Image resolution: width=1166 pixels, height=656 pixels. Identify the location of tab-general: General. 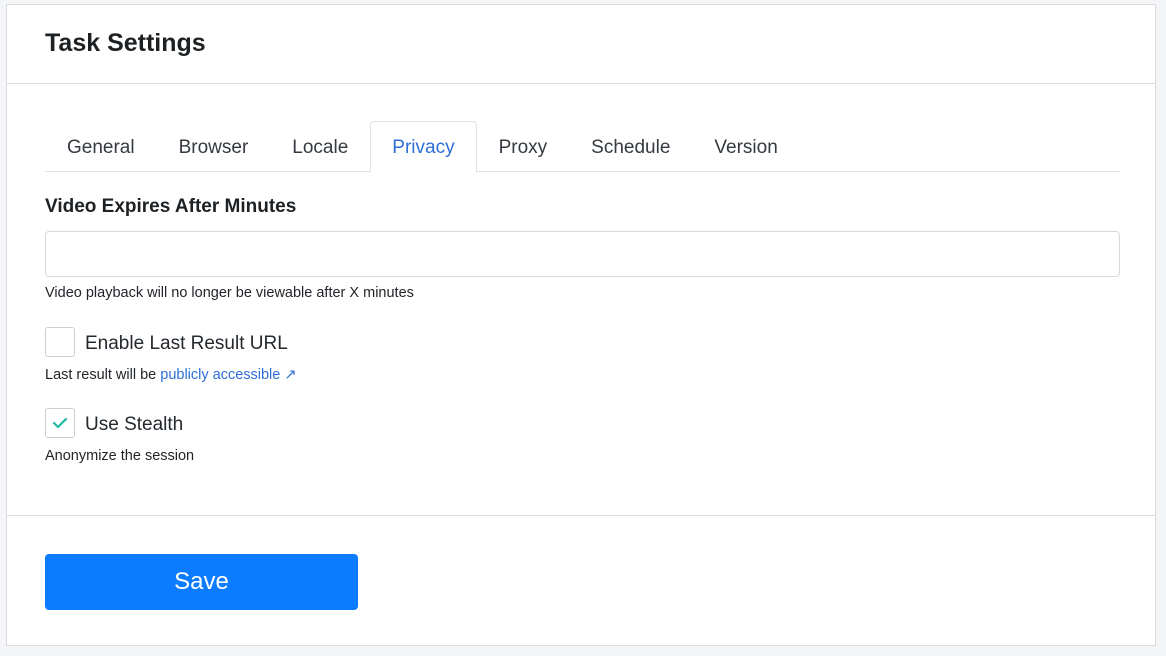
(101, 146).